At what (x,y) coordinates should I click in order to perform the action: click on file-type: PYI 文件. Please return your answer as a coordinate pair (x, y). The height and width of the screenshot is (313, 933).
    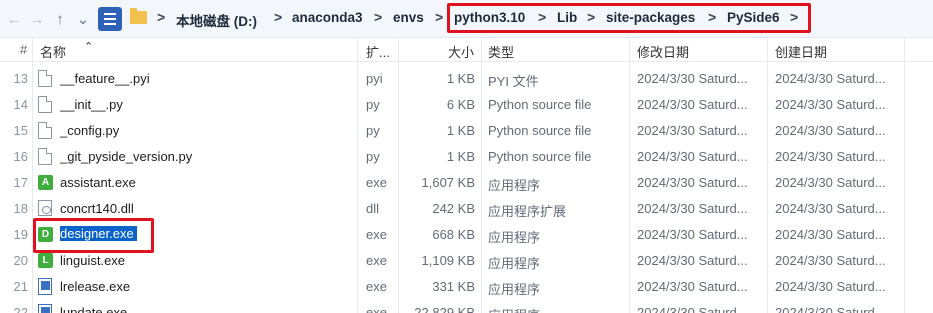
    Looking at the image, I should click on (513, 81).